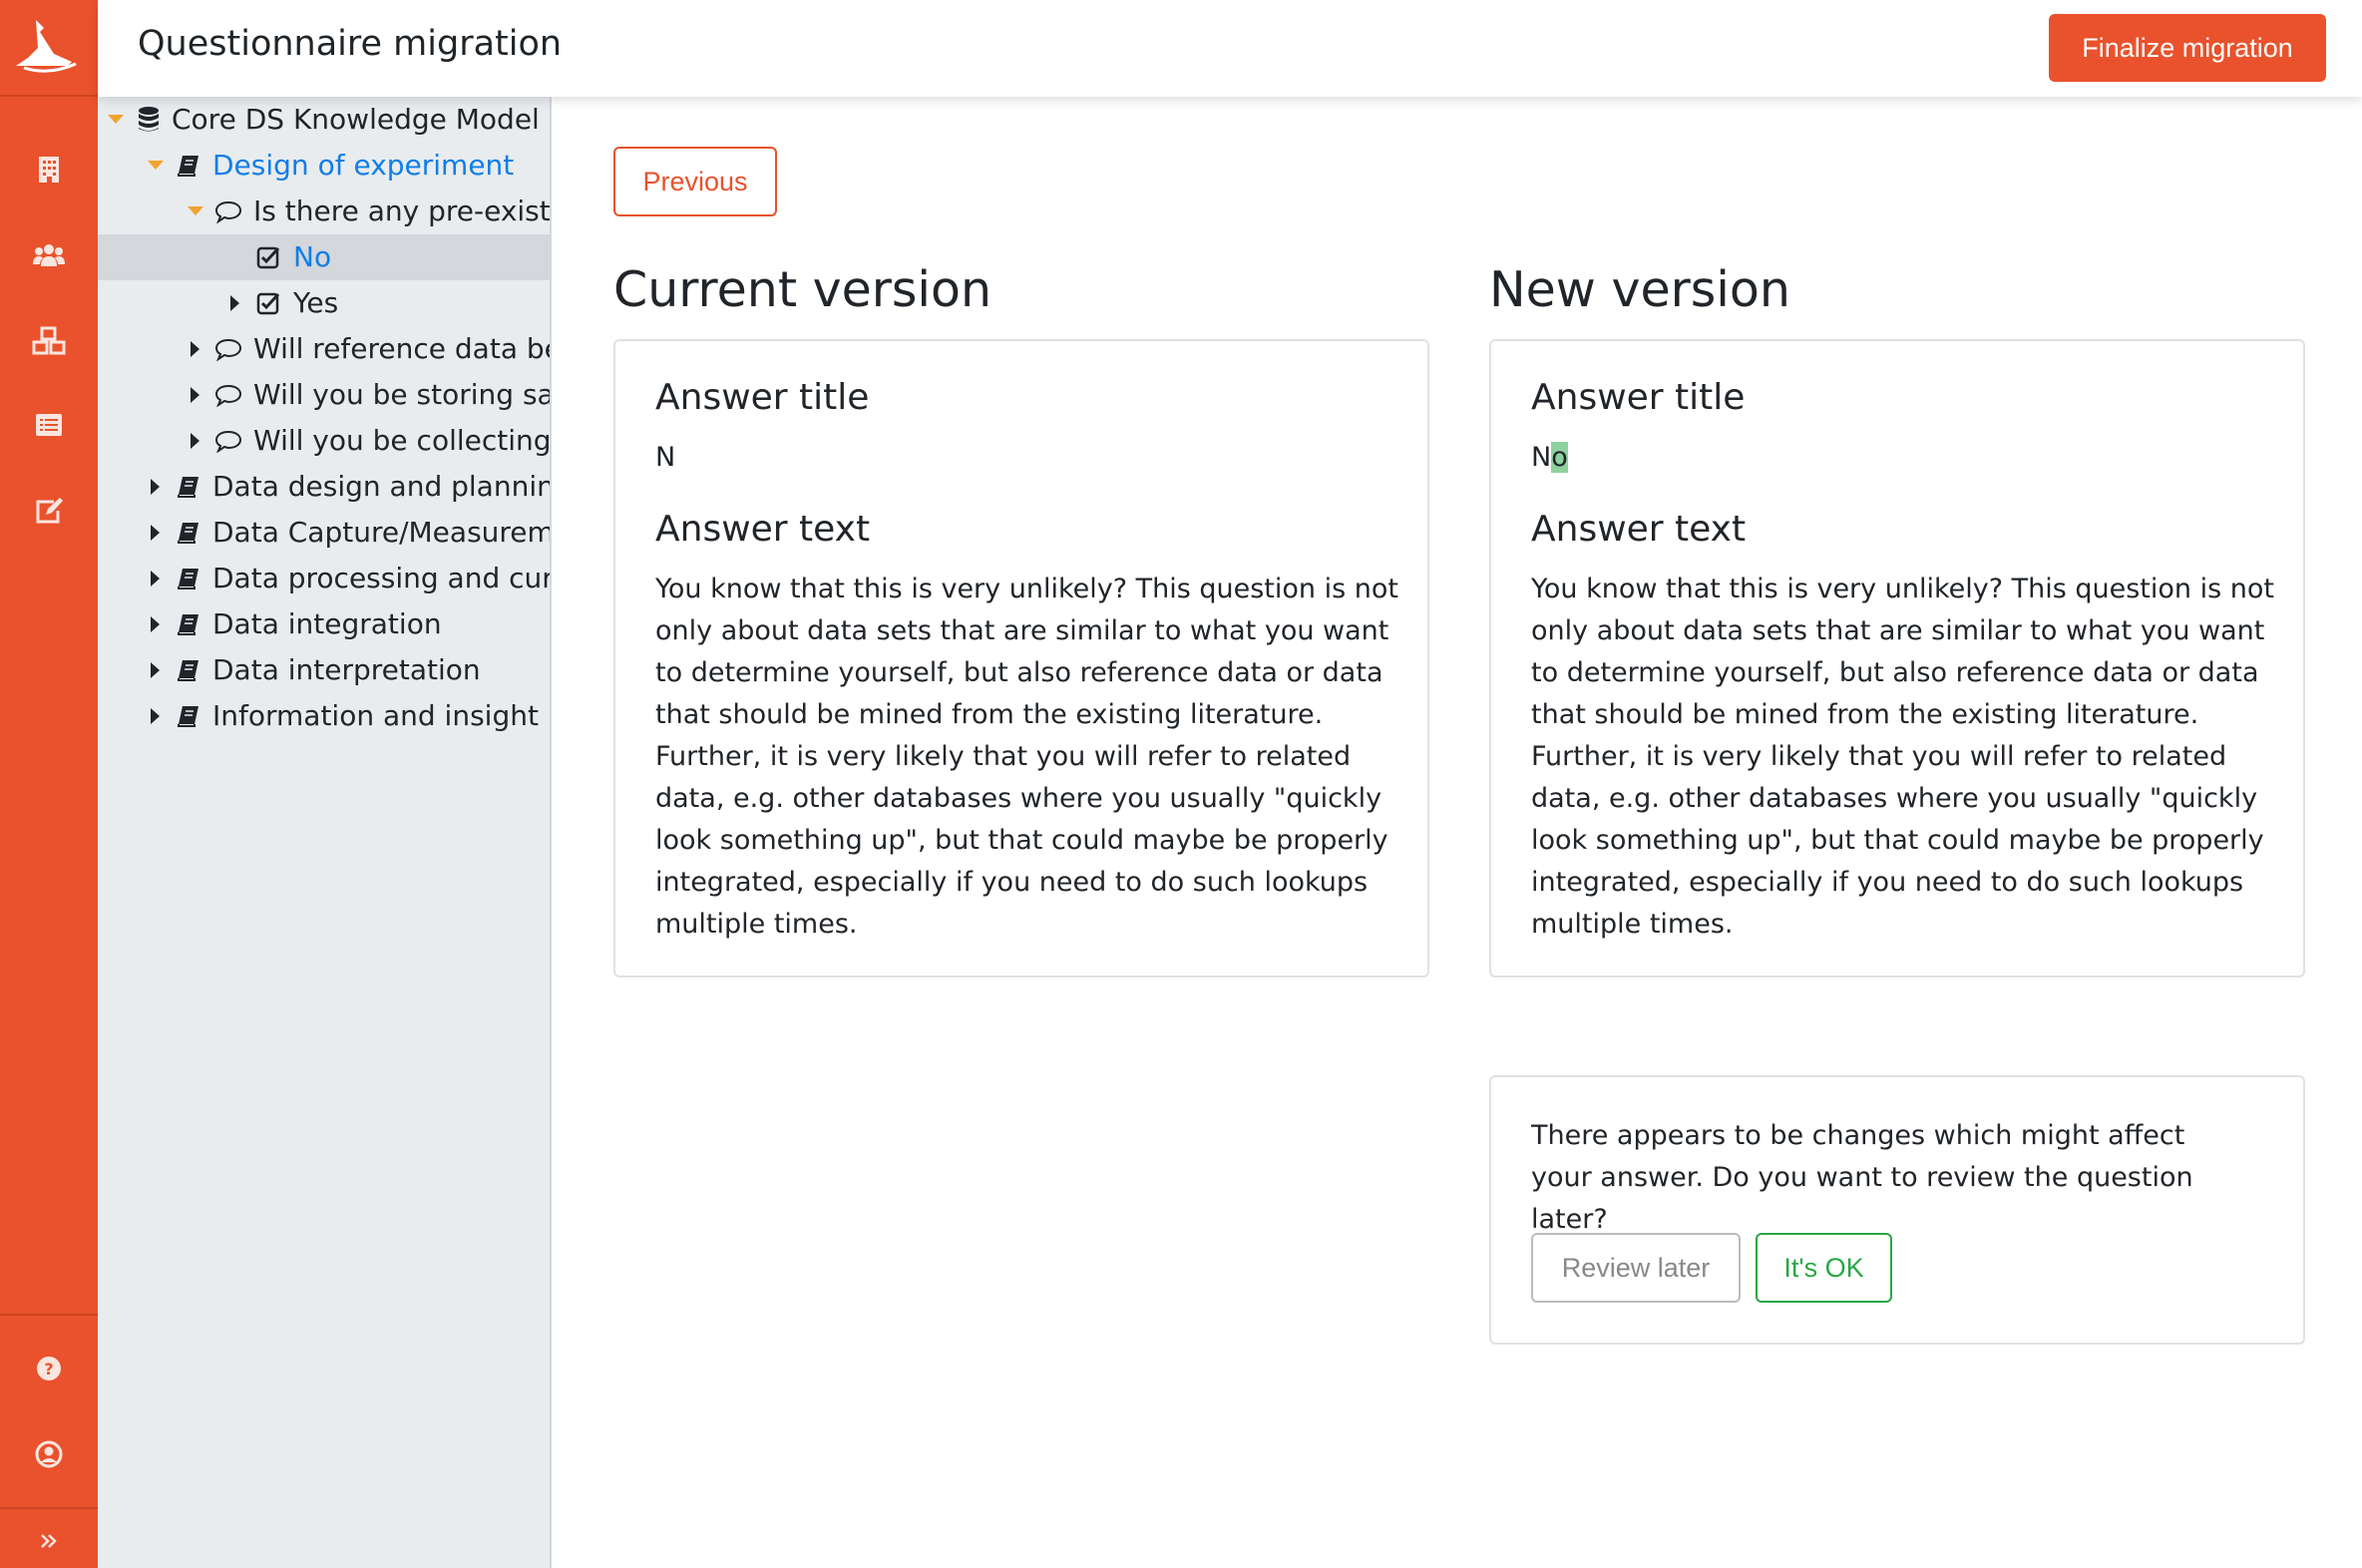  What do you see at coordinates (402, 211) in the screenshot?
I see `tree-node-label: Is there any pre-existing` at bounding box center [402, 211].